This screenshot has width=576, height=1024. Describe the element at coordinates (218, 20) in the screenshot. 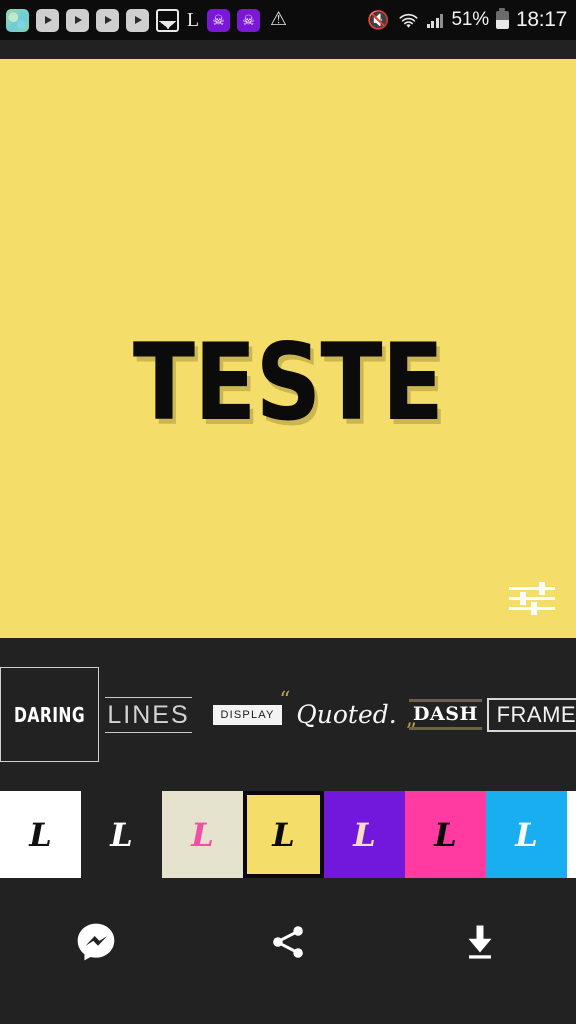

I see `skull-icon-1: ☠` at that location.